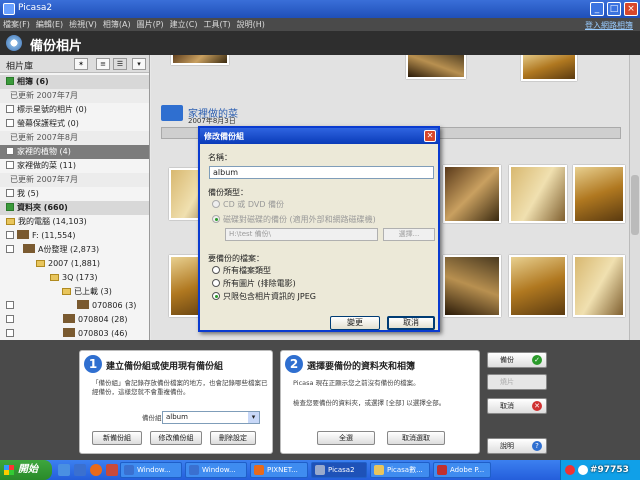  I want to click on backup-set-select: album ▾, so click(211, 417).